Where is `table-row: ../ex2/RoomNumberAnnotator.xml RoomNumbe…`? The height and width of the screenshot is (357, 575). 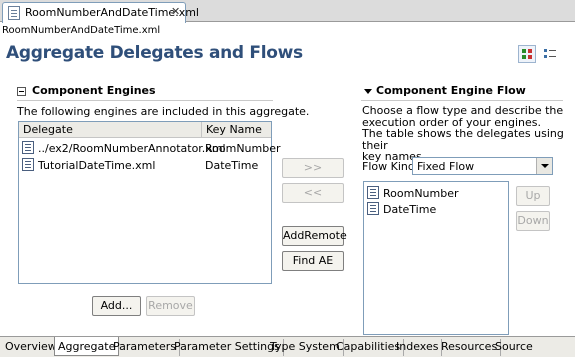 table-row: ../ex2/RoomNumberAnnotator.xml RoomNumbe… is located at coordinates (150, 148).